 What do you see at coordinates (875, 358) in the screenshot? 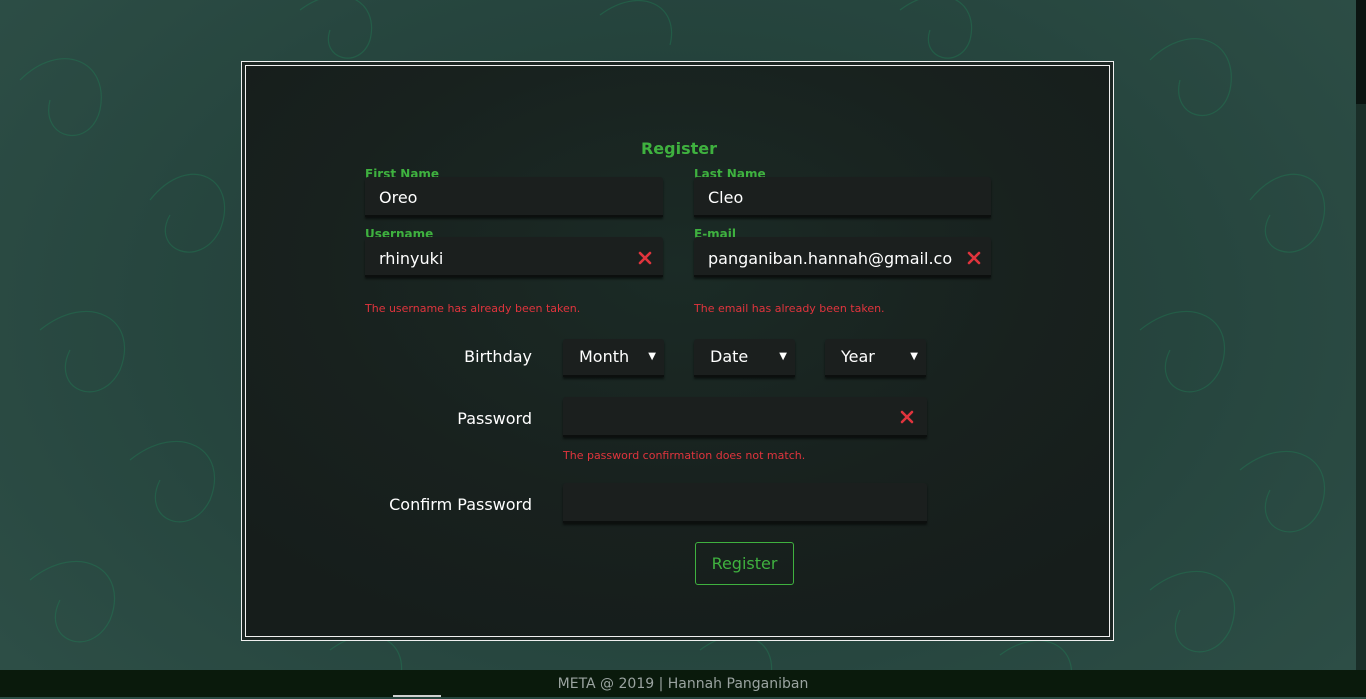
I see `birthday-year-select: Year ▼` at bounding box center [875, 358].